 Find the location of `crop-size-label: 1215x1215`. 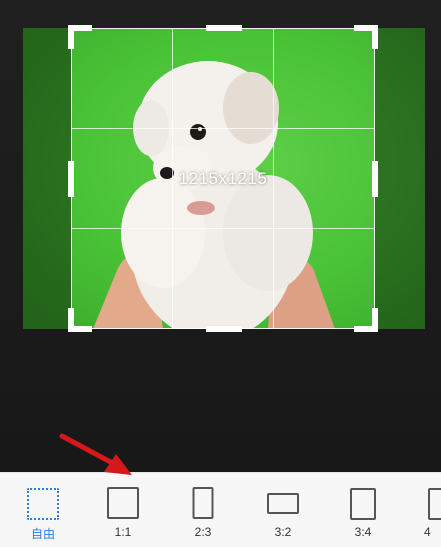

crop-size-label: 1215x1215 is located at coordinates (223, 178).